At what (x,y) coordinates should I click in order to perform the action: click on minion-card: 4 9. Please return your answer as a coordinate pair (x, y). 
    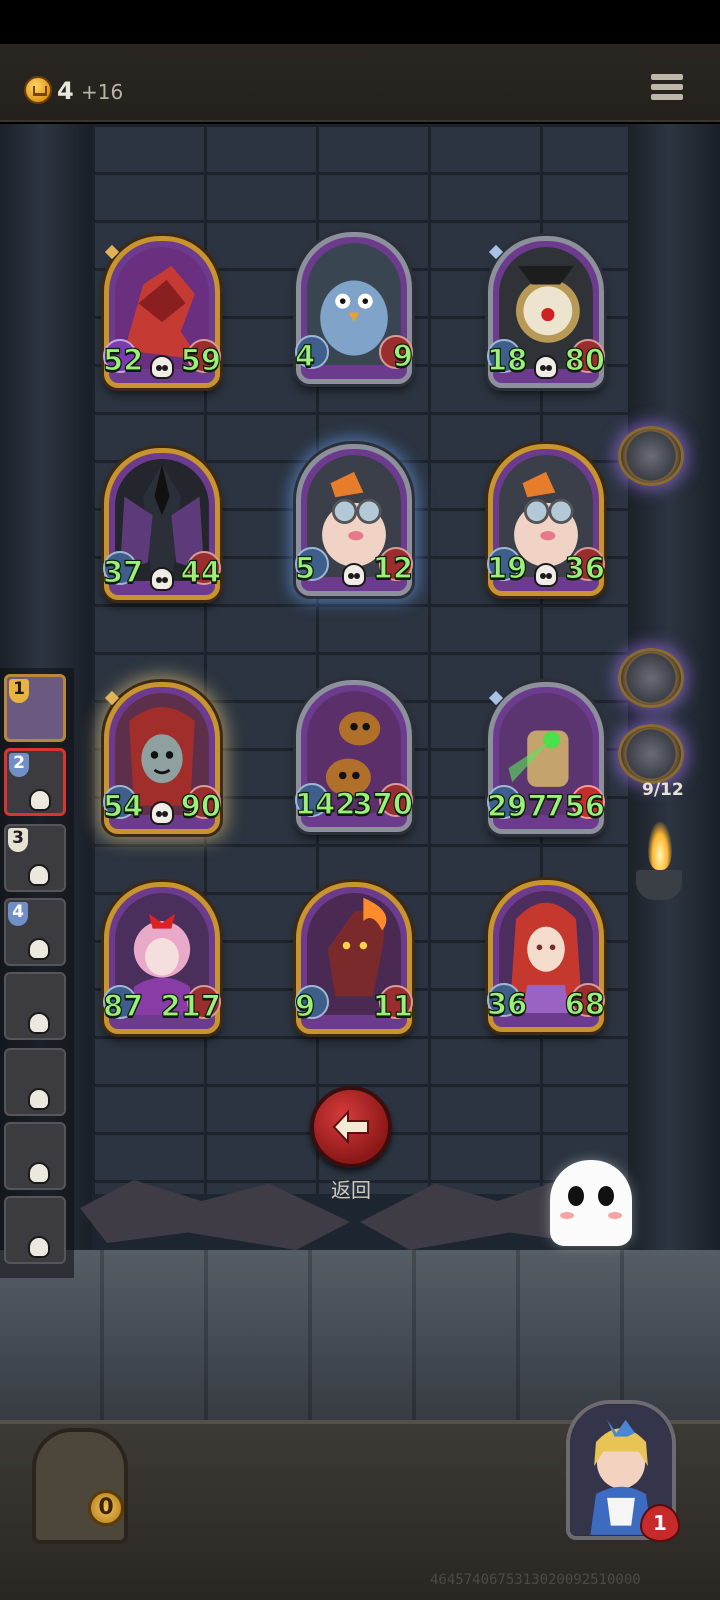
    Looking at the image, I should click on (354, 308).